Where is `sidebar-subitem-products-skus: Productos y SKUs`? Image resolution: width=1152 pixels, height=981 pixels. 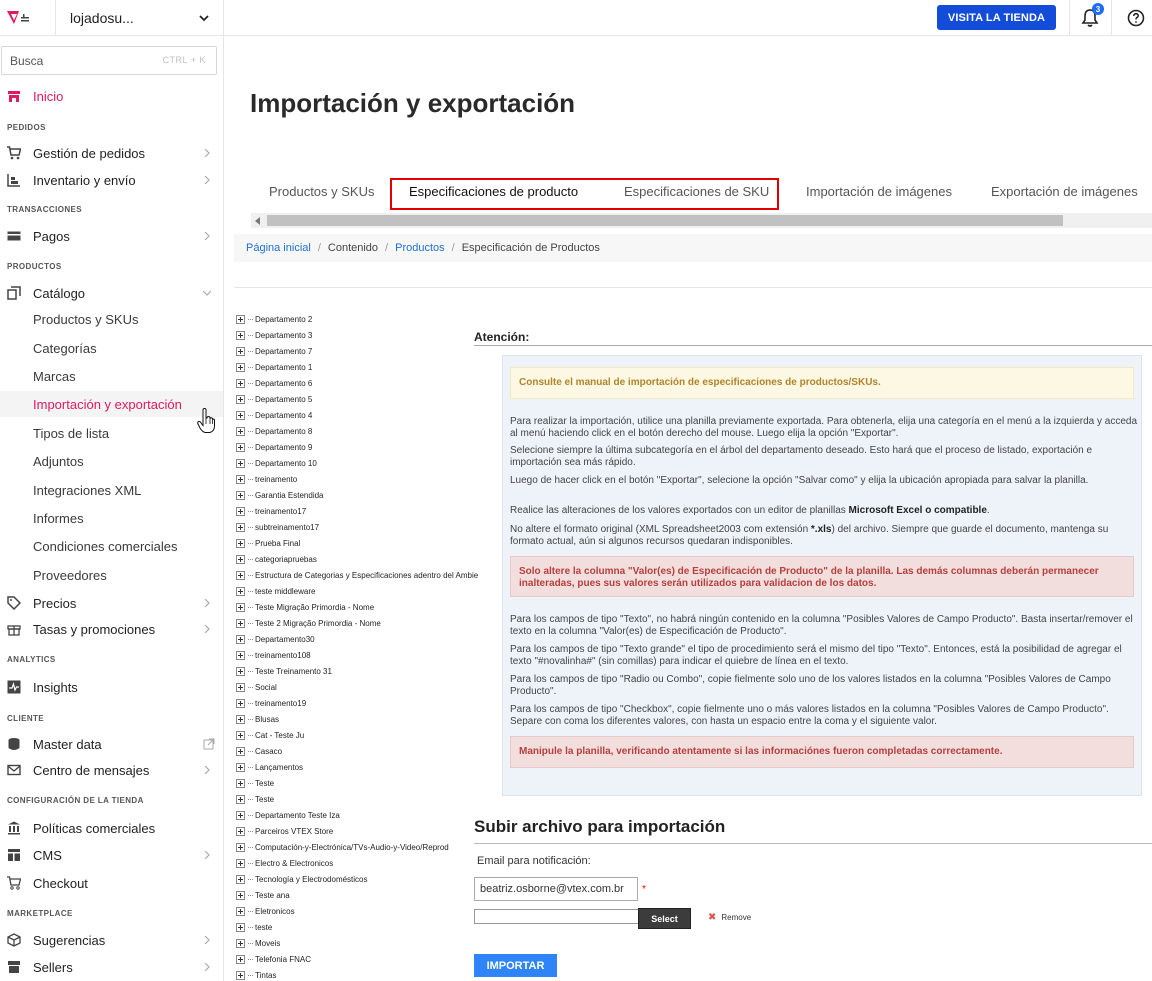 sidebar-subitem-products-skus: Productos y SKUs is located at coordinates (86, 319).